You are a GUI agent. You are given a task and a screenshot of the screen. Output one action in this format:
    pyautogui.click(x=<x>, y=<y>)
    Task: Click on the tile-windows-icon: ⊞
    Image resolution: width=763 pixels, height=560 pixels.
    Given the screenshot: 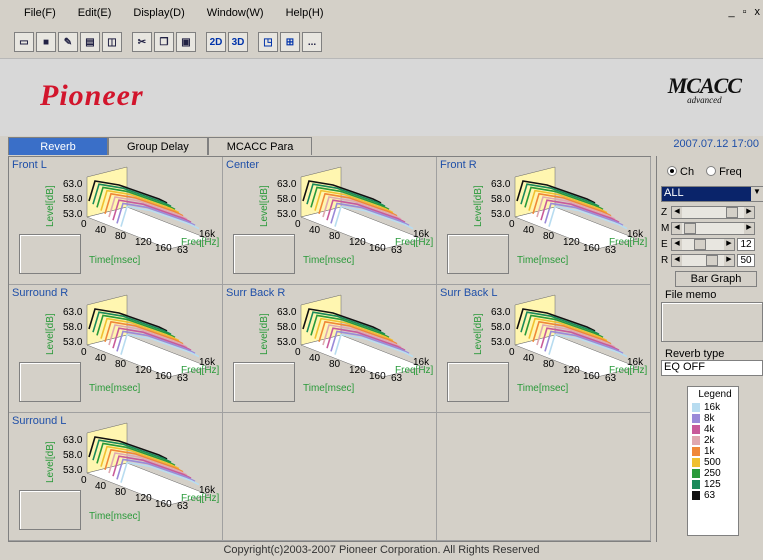 What is the action you would take?
    pyautogui.click(x=290, y=42)
    